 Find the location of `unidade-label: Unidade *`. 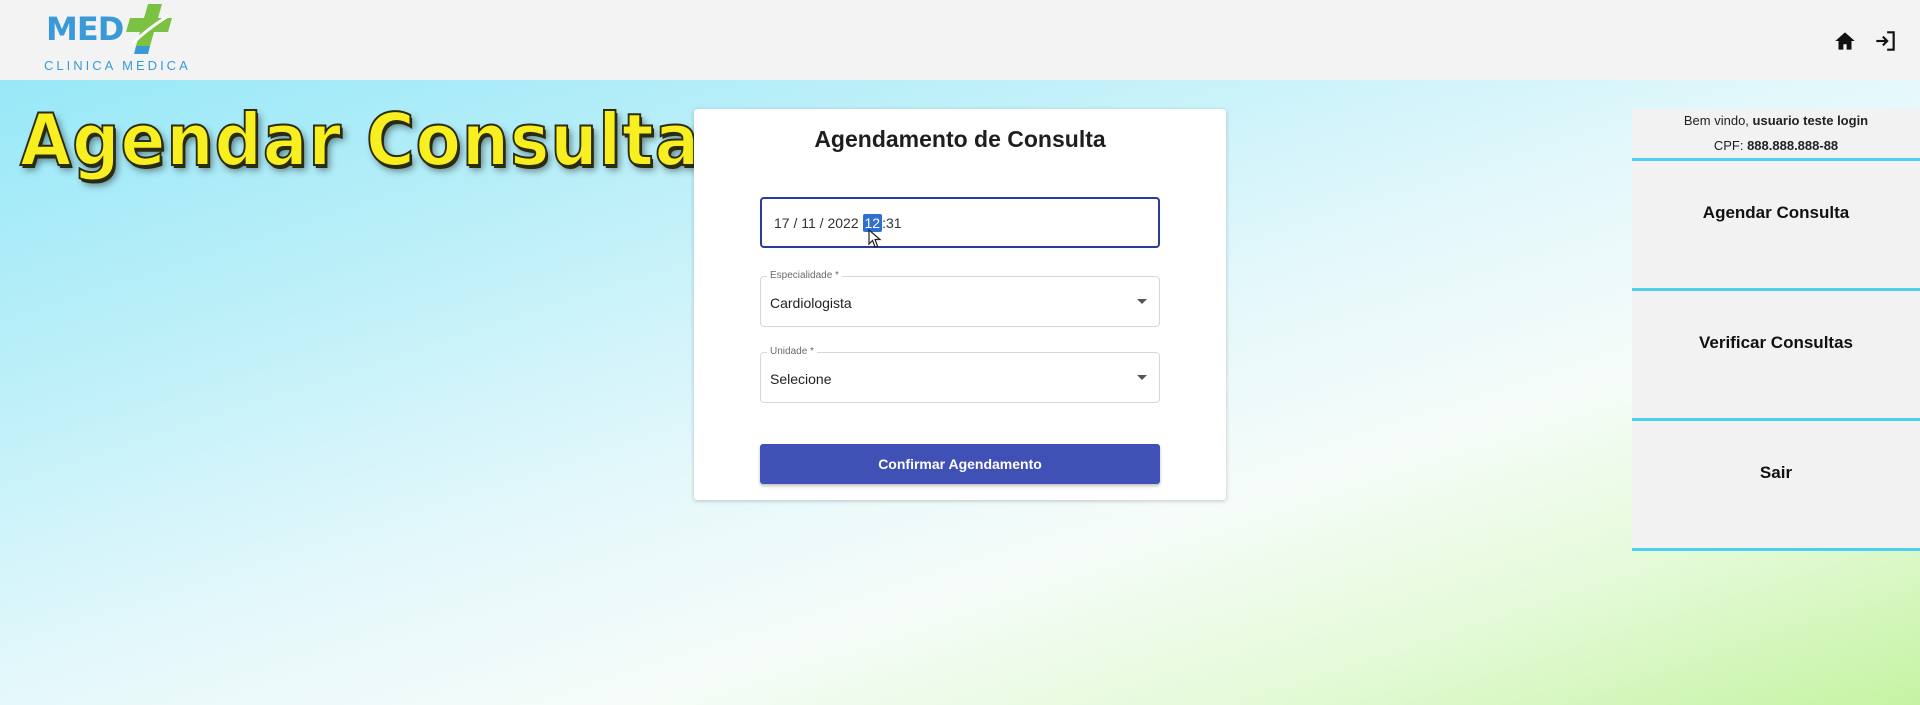

unidade-label: Unidade * is located at coordinates (792, 351).